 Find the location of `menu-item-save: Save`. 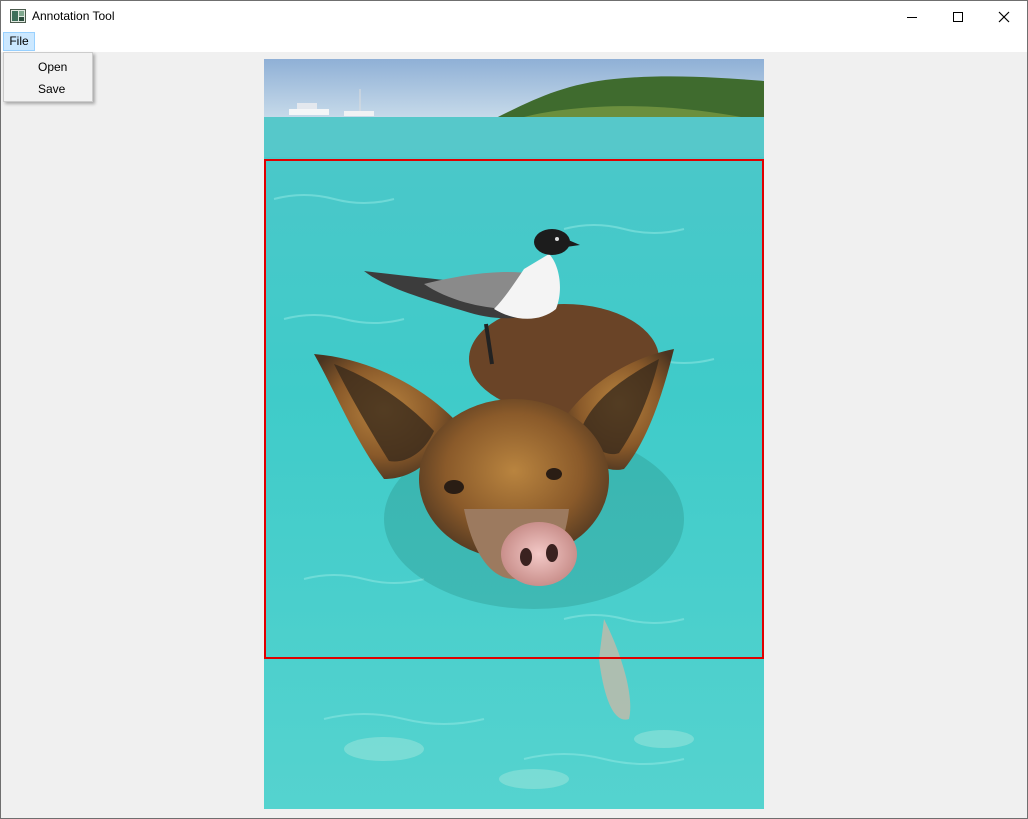

menu-item-save: Save is located at coordinates (48, 89).